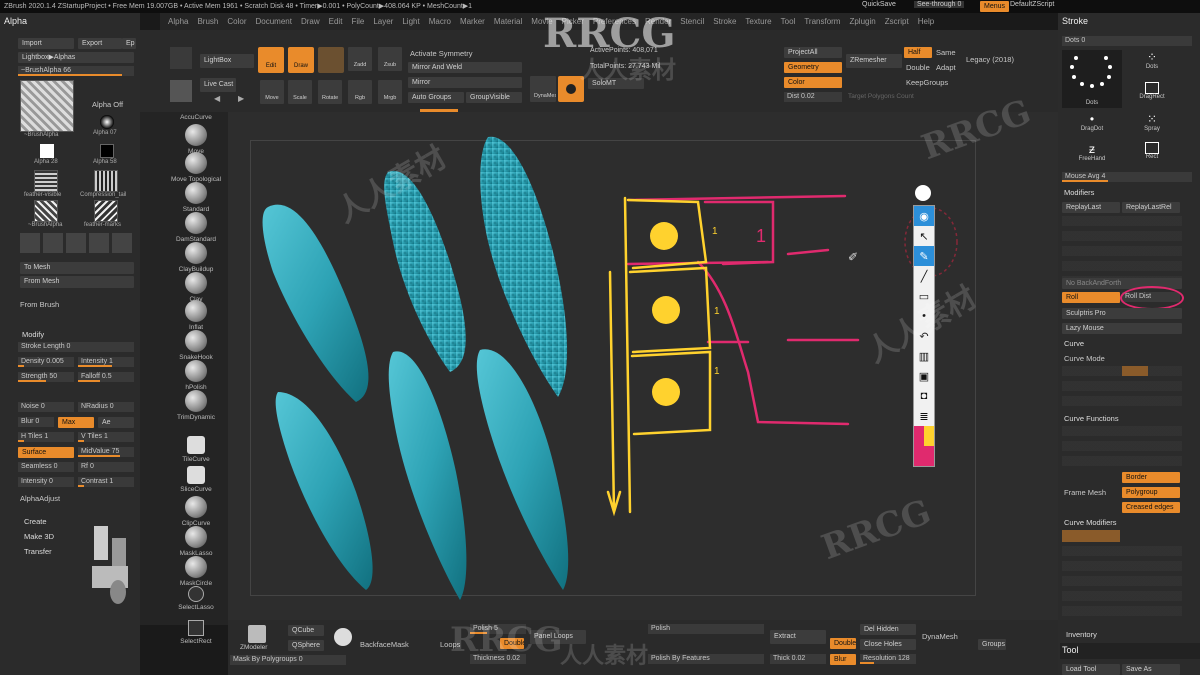 The image size is (1200, 675). Describe the element at coordinates (47, 151) in the screenshot. I see `alpha-28-thumbnail` at that location.